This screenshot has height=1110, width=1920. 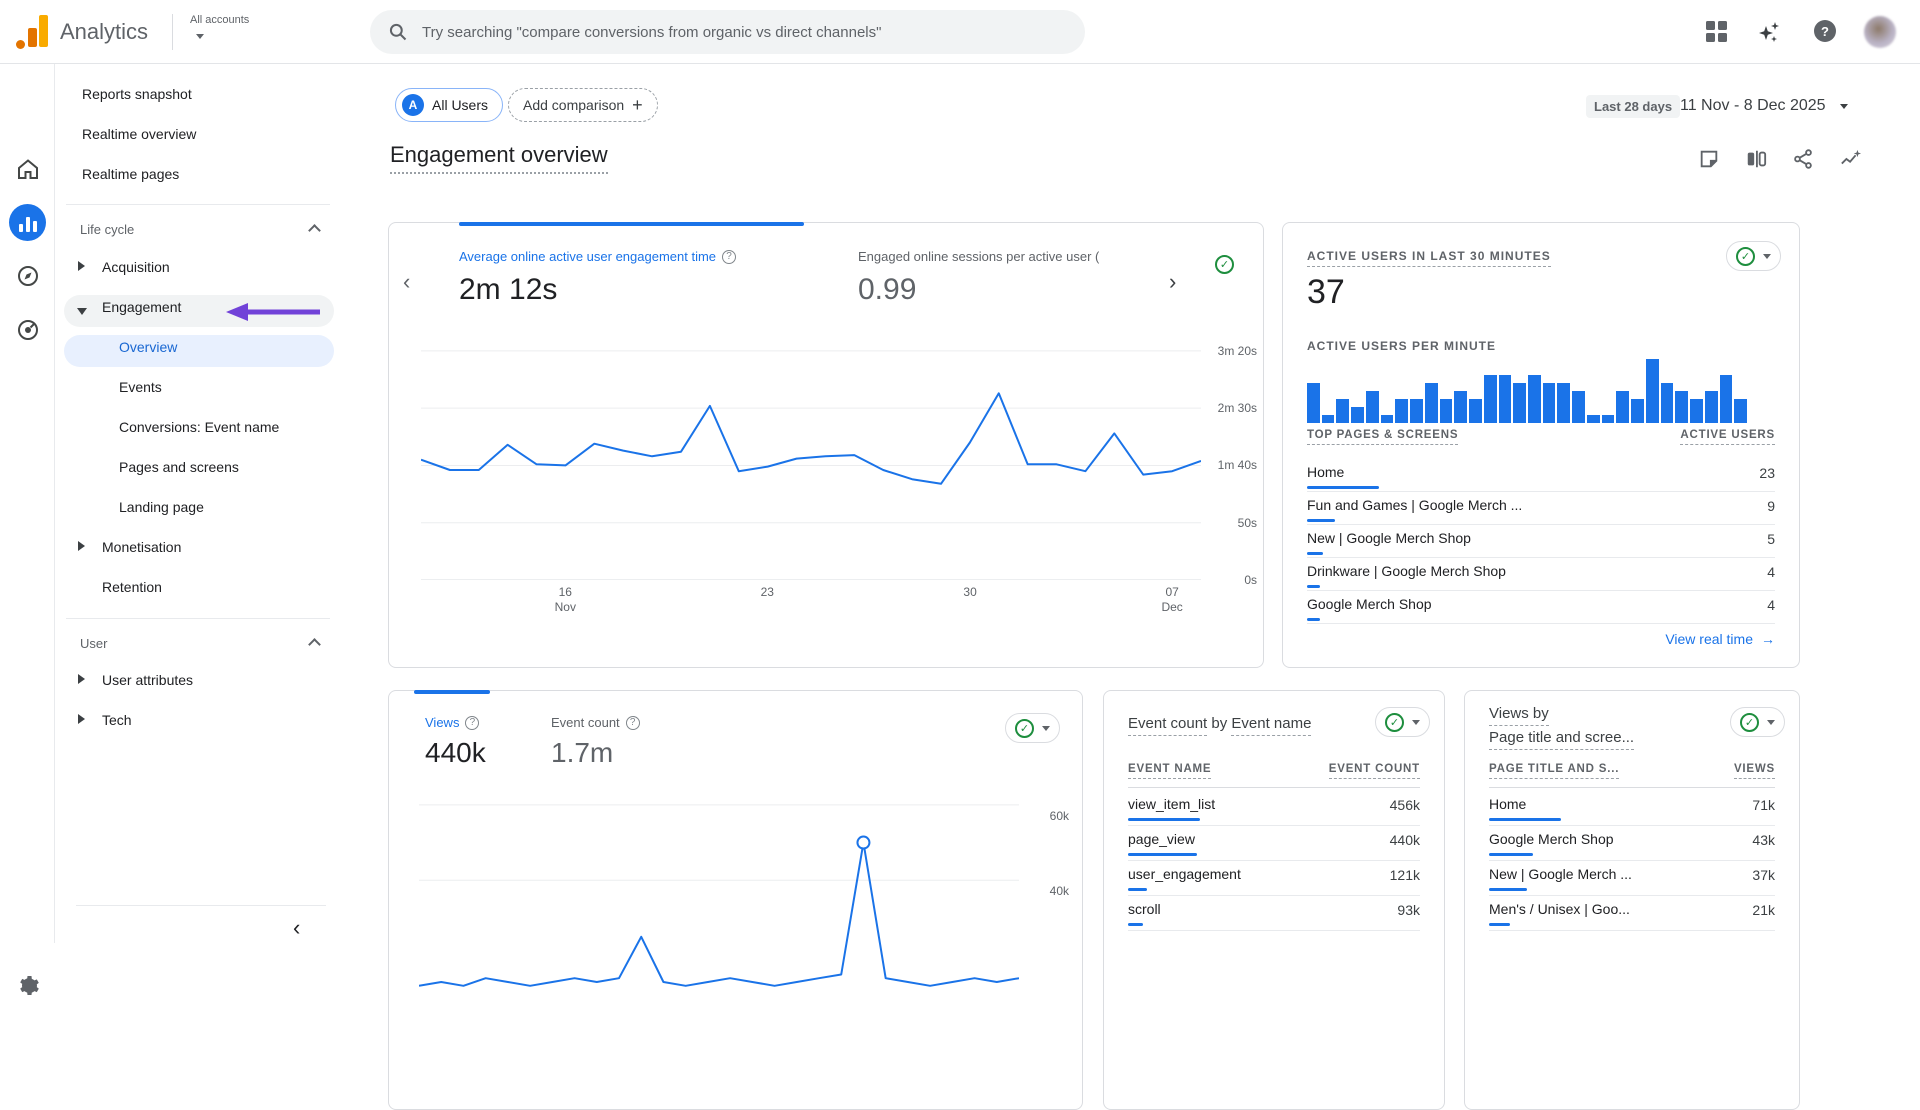 What do you see at coordinates (1753, 106) in the screenshot?
I see `date-range-picker: 11 Nov - 8 Dec 2025` at bounding box center [1753, 106].